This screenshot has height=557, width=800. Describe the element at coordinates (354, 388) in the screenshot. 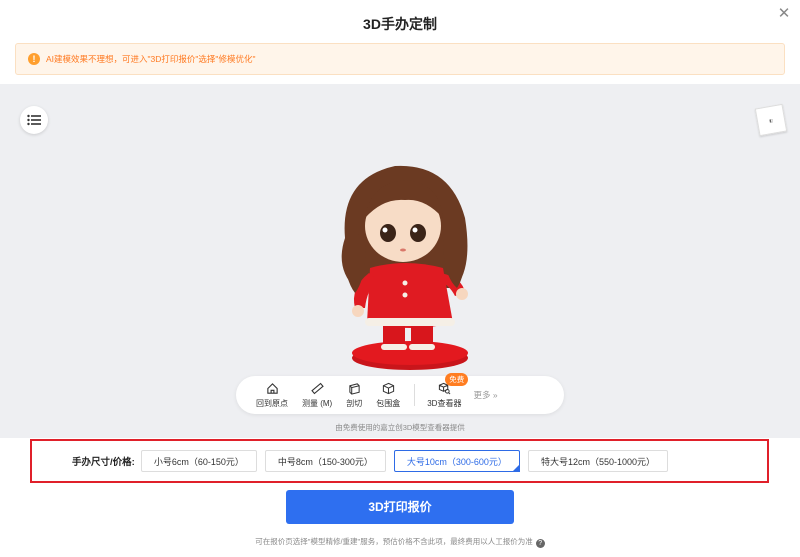

I see `section-icon` at that location.